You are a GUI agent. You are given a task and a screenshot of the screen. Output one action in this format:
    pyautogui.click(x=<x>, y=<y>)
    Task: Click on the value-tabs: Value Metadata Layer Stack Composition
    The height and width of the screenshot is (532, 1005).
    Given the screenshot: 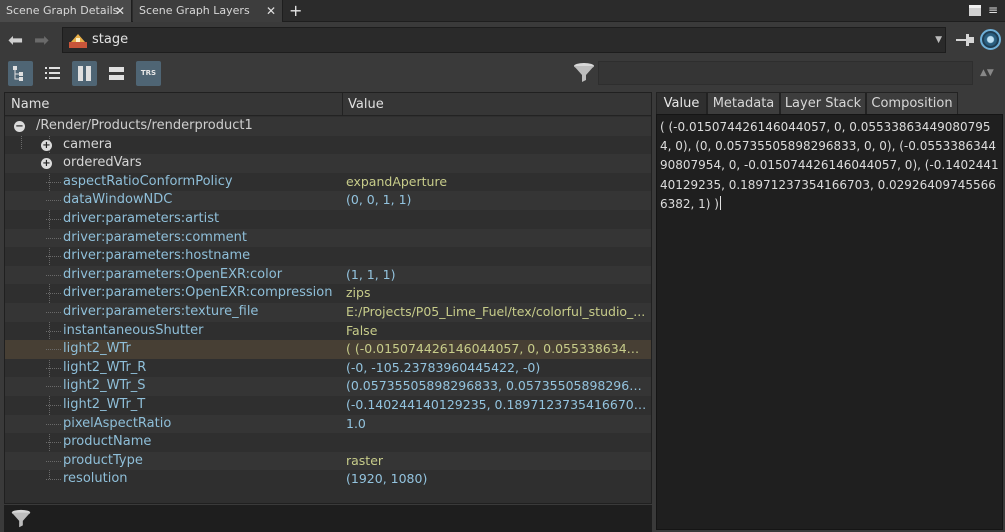 What is the action you would take?
    pyautogui.click(x=830, y=103)
    